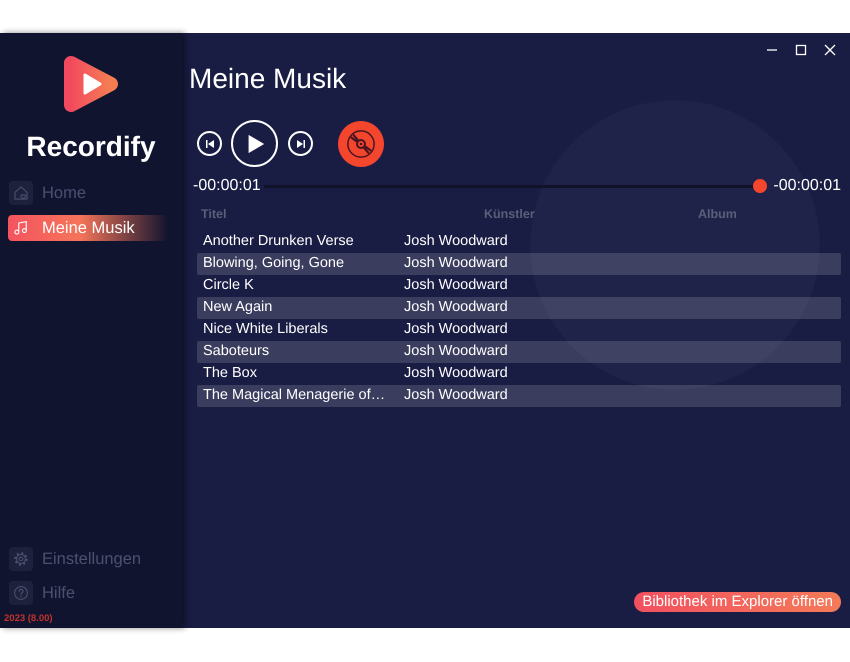 The image size is (850, 662). What do you see at coordinates (801, 50) in the screenshot?
I see `maximize-icon` at bounding box center [801, 50].